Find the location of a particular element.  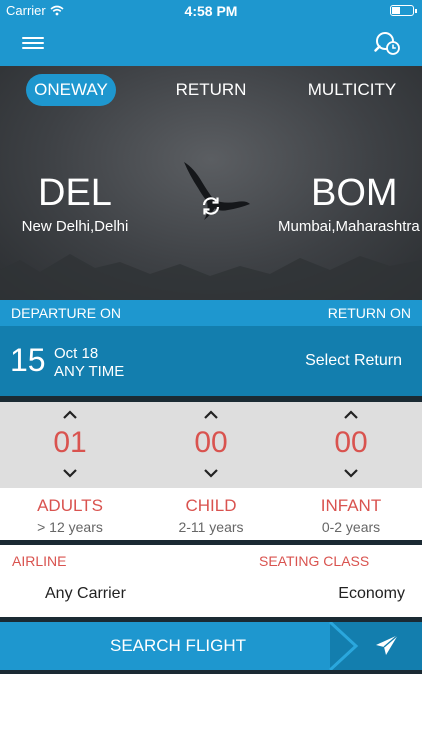

child-label-group: CHILD 2-11 years is located at coordinates (211, 515).